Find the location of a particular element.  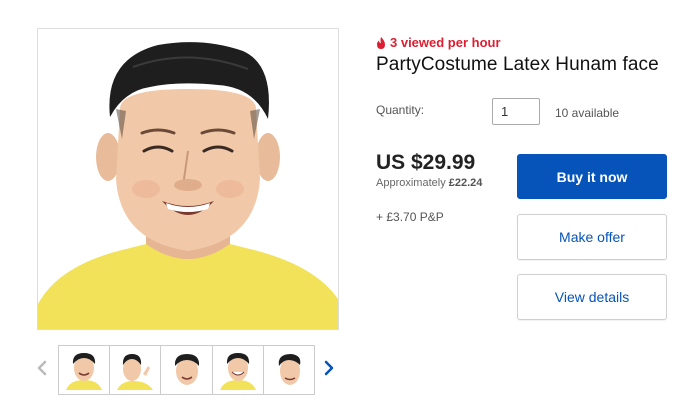

quantity-input is located at coordinates (516, 111).